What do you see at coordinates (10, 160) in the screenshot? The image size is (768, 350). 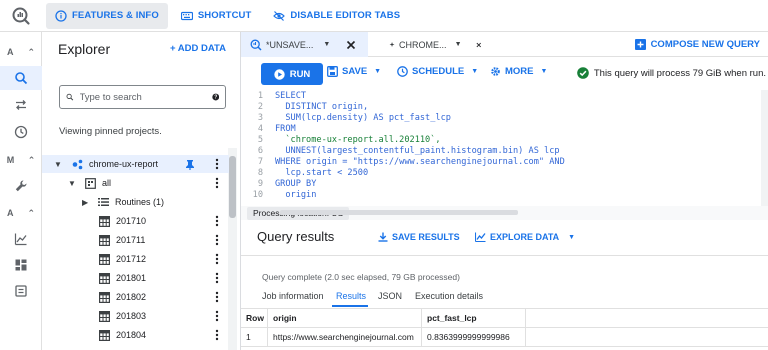 I see `rail-section-letter: M` at bounding box center [10, 160].